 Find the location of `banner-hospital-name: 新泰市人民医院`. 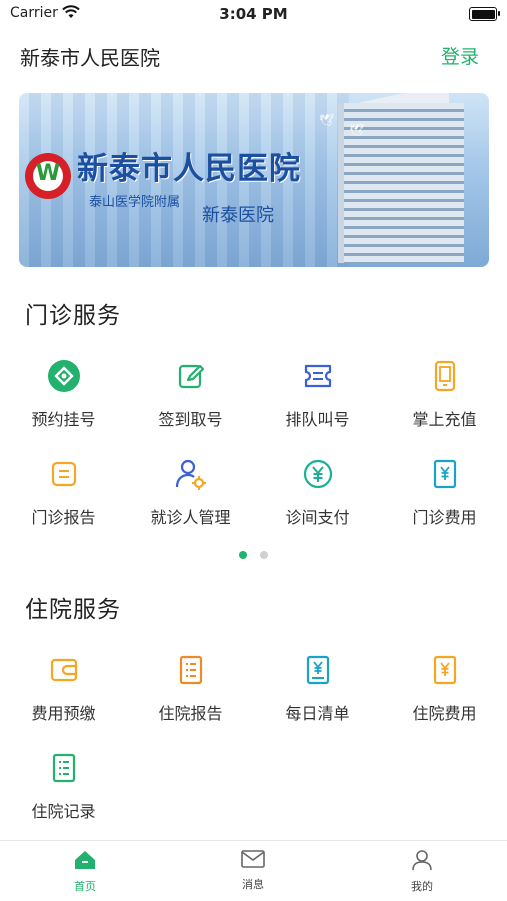

banner-hospital-name: 新泰市人民医院 is located at coordinates (189, 169).